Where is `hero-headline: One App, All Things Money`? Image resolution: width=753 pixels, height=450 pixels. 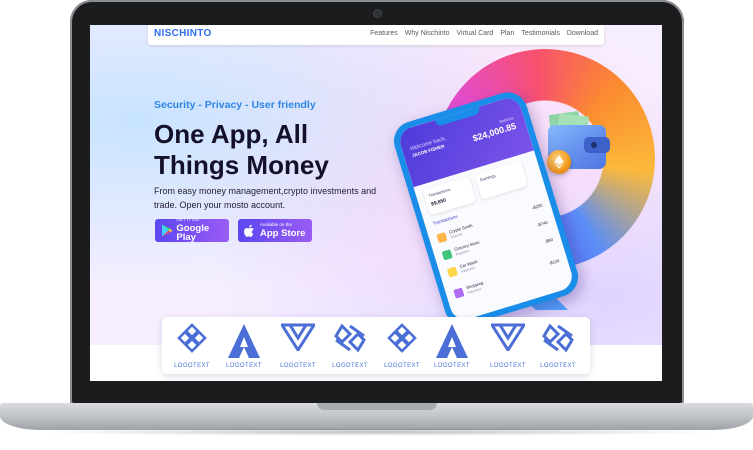 hero-headline: One App, All Things Money is located at coordinates (241, 149).